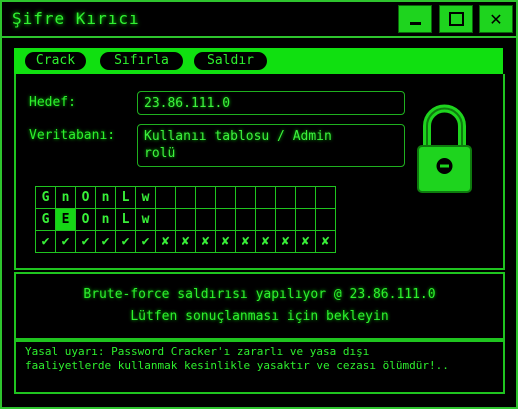 Image resolution: width=518 pixels, height=409 pixels. I want to click on minimize-icon, so click(415, 23).